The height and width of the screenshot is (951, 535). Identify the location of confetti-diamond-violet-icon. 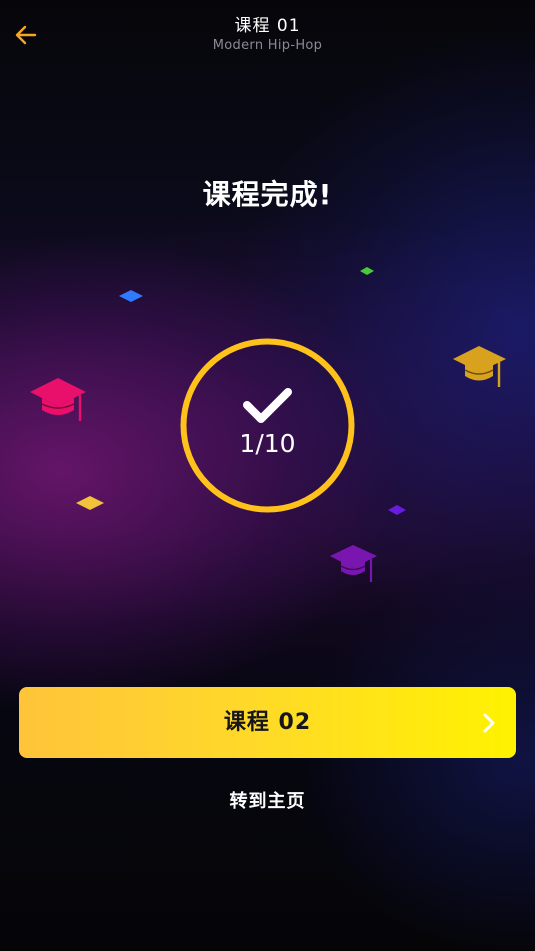
(397, 510).